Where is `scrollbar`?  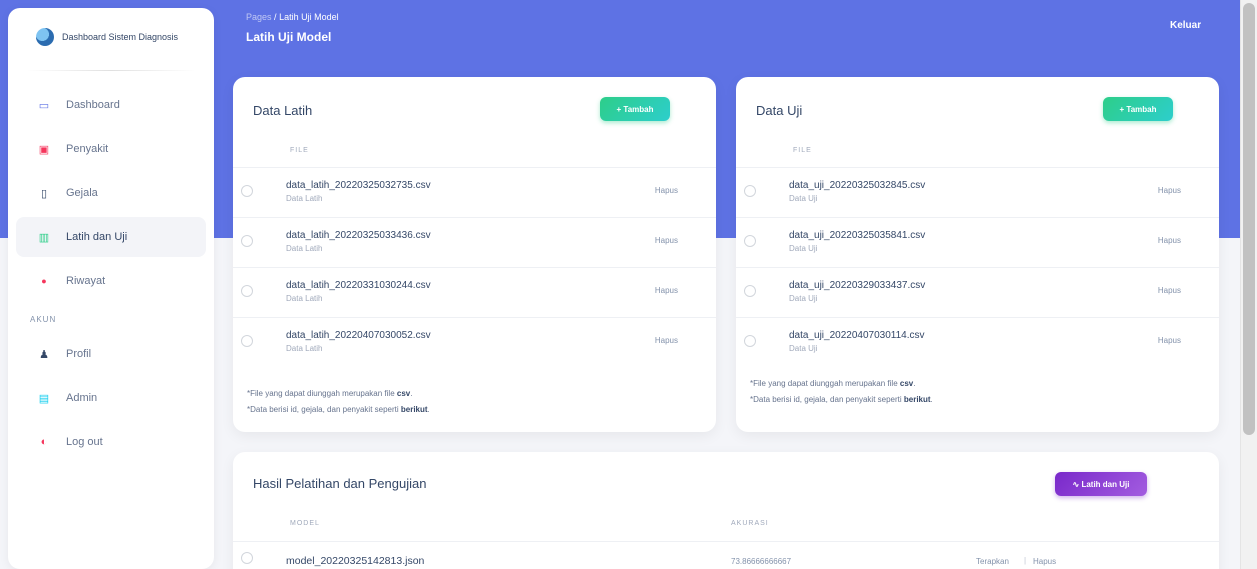 scrollbar is located at coordinates (1248, 284).